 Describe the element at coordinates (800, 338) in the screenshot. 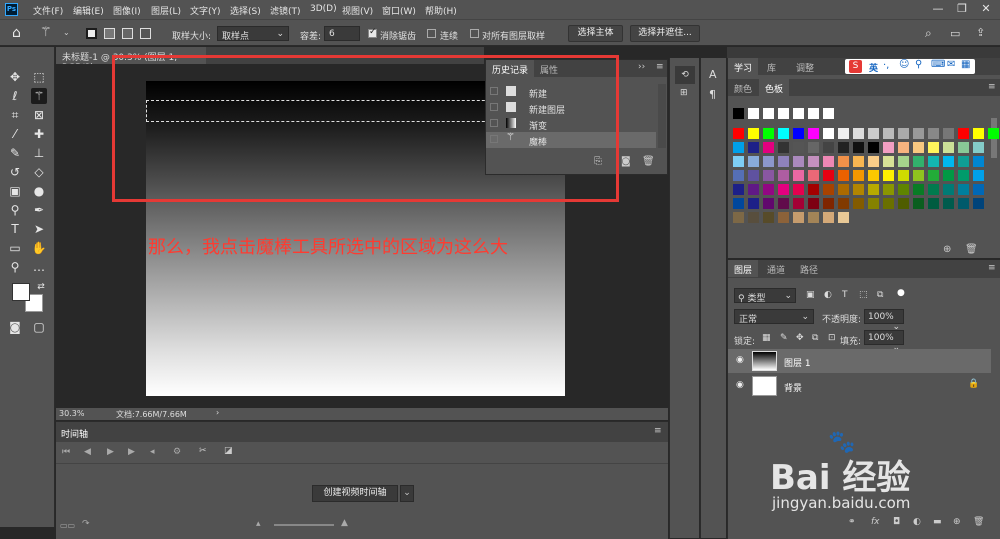

I see `lock-position-icon: ✥` at that location.